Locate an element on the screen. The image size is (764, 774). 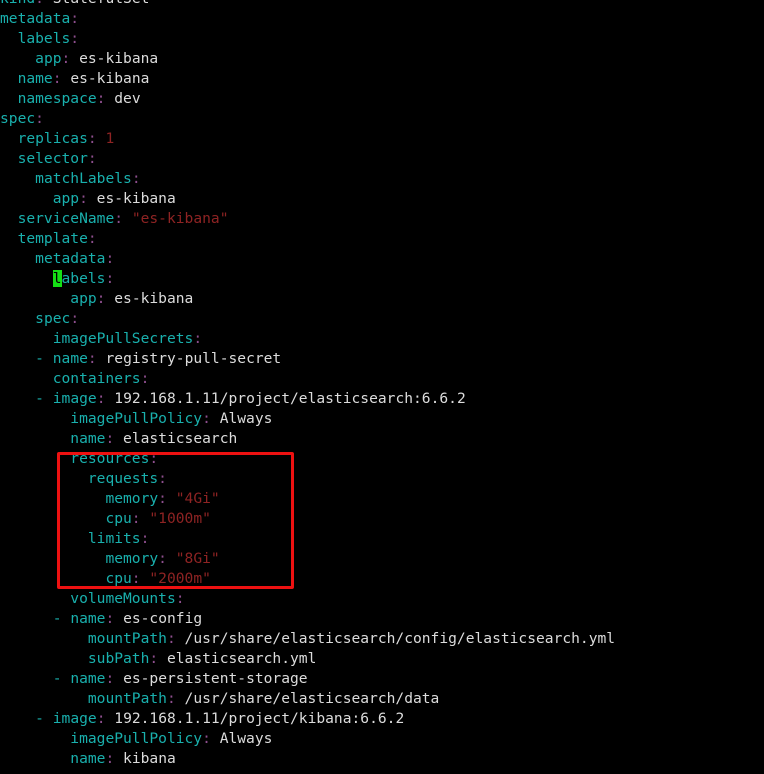
yaml-value: 192.168.1.11/project/elasticsearch:6.6.2 is located at coordinates (290, 398).